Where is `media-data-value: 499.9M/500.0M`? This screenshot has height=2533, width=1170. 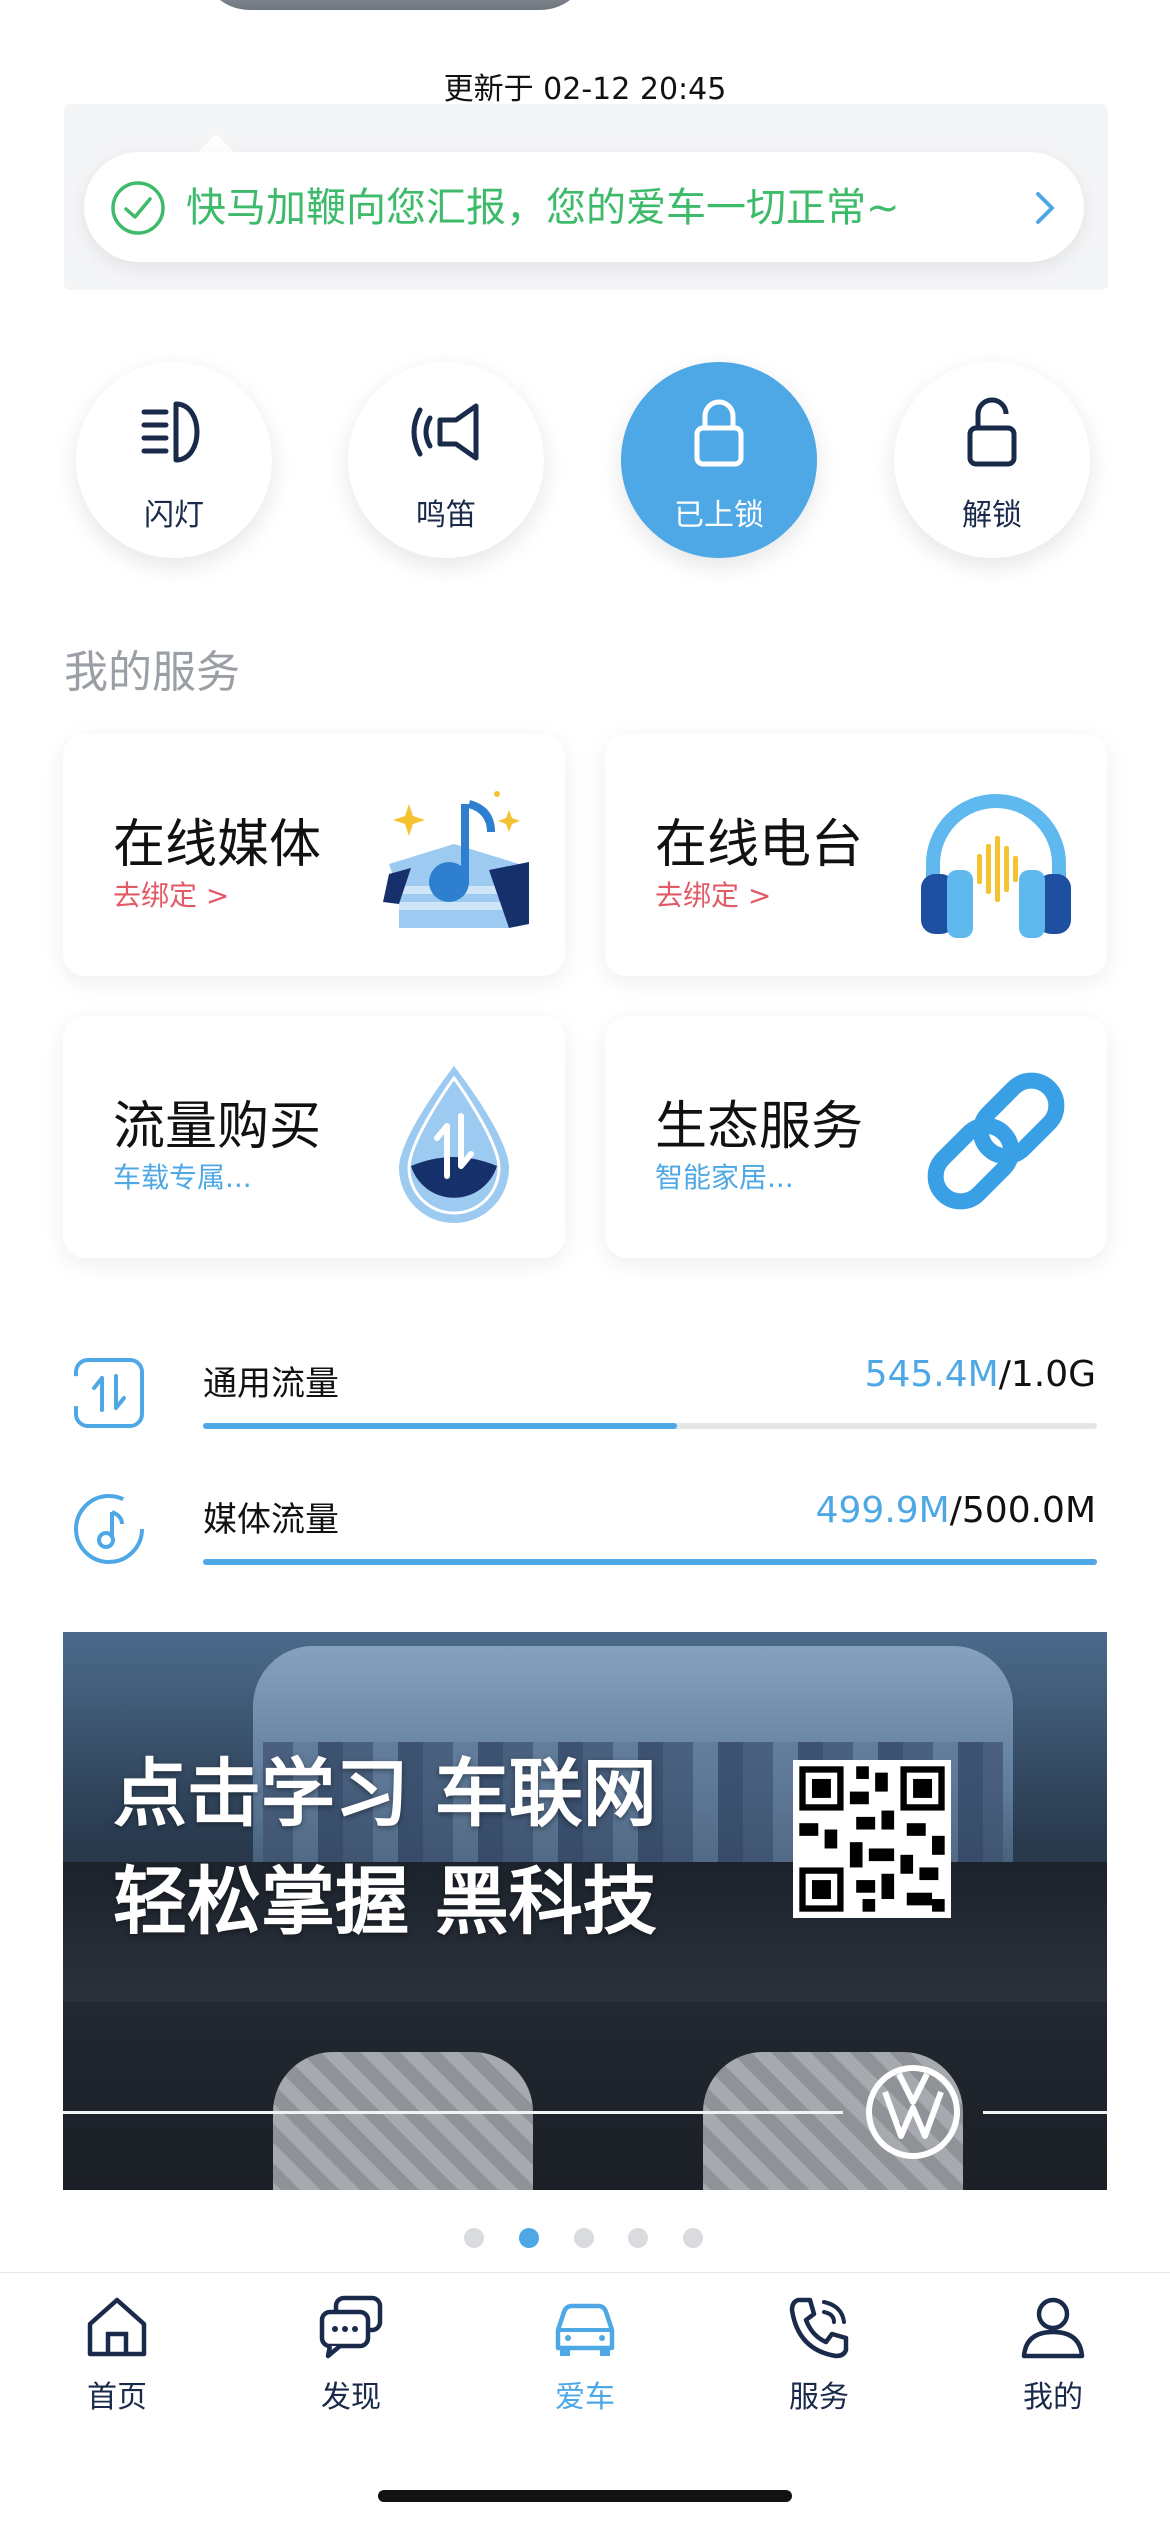 media-data-value: 499.9M/500.0M is located at coordinates (955, 1510).